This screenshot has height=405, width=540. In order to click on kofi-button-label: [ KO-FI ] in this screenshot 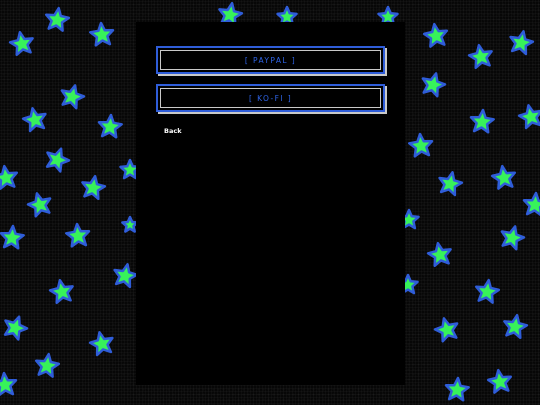, I will do `click(270, 98)`.